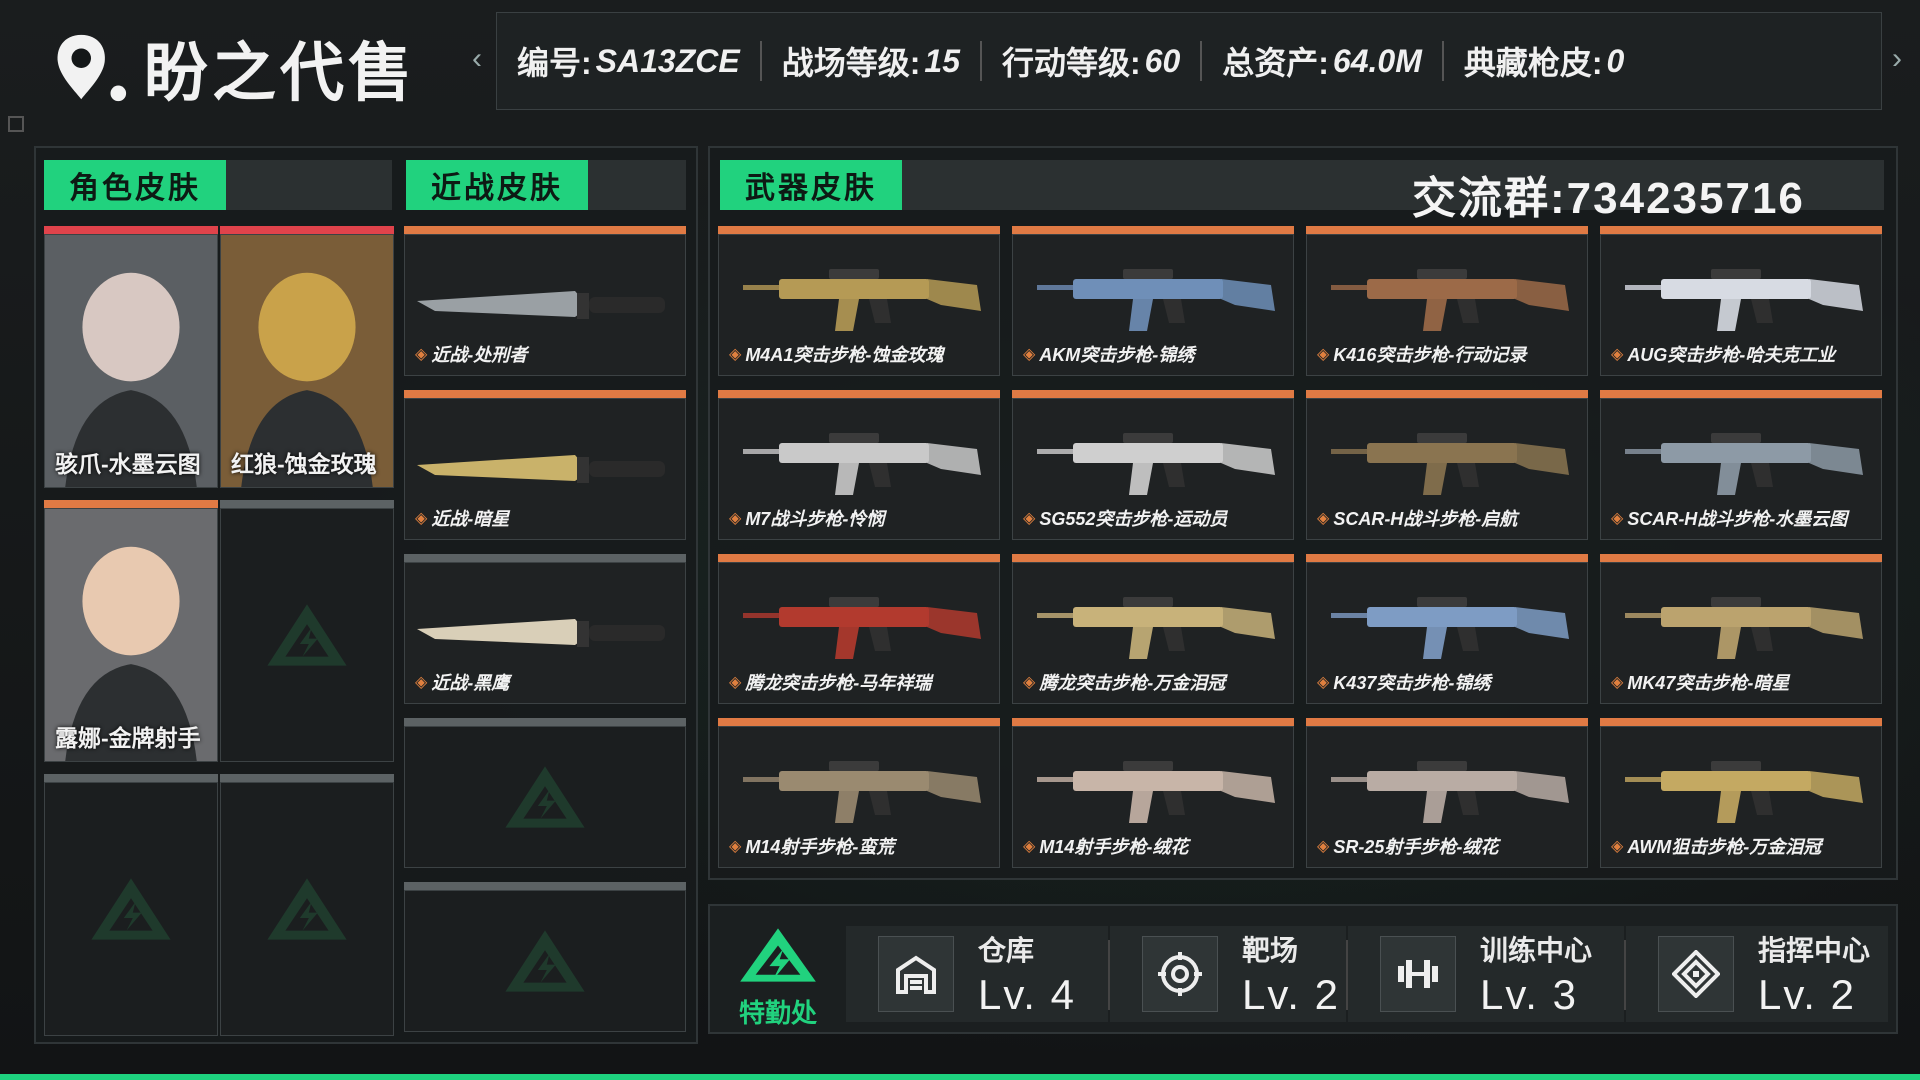 The height and width of the screenshot is (1080, 1920). What do you see at coordinates (131, 631) in the screenshot?
I see `character-skin-card: 露娜-金牌射手` at bounding box center [131, 631].